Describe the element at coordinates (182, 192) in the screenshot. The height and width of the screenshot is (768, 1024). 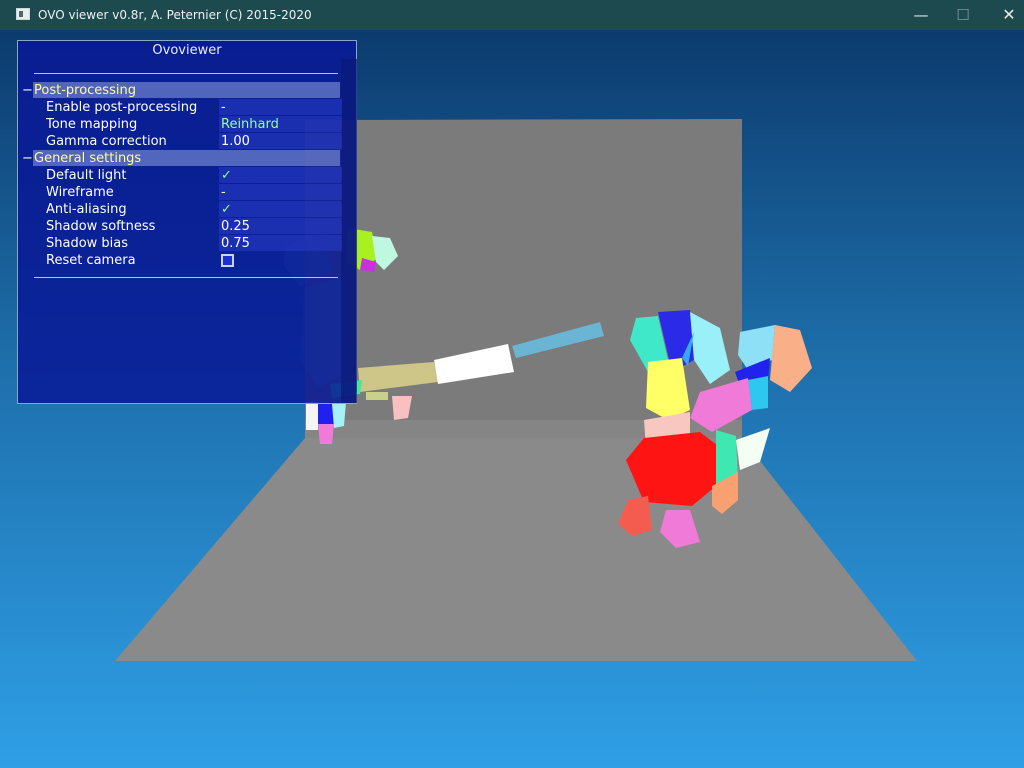
I see `setting-wireframe: Wireframe -` at that location.